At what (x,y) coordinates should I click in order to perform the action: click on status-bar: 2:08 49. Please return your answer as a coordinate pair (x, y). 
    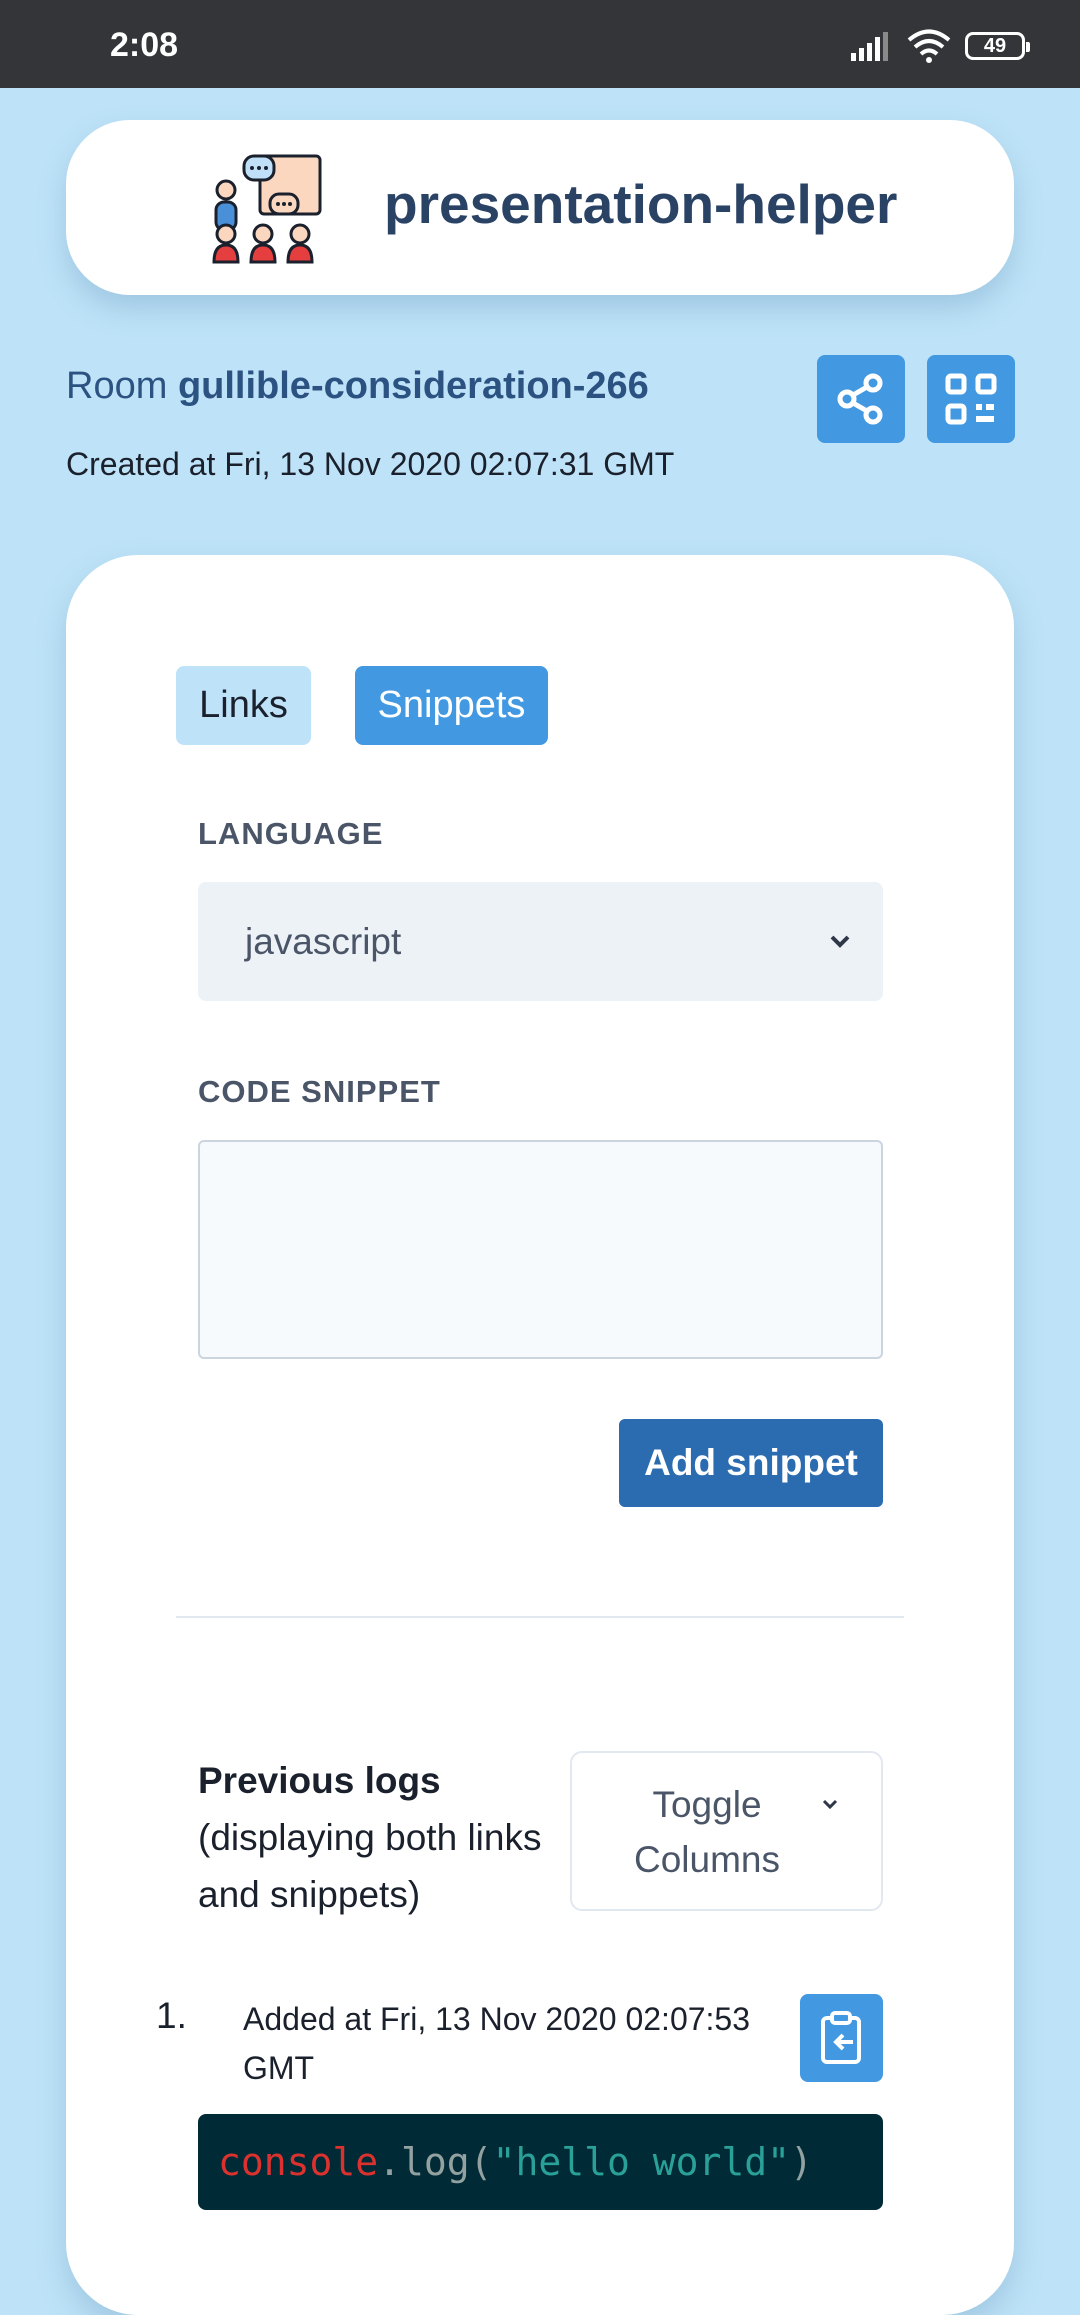
    Looking at the image, I should click on (540, 44).